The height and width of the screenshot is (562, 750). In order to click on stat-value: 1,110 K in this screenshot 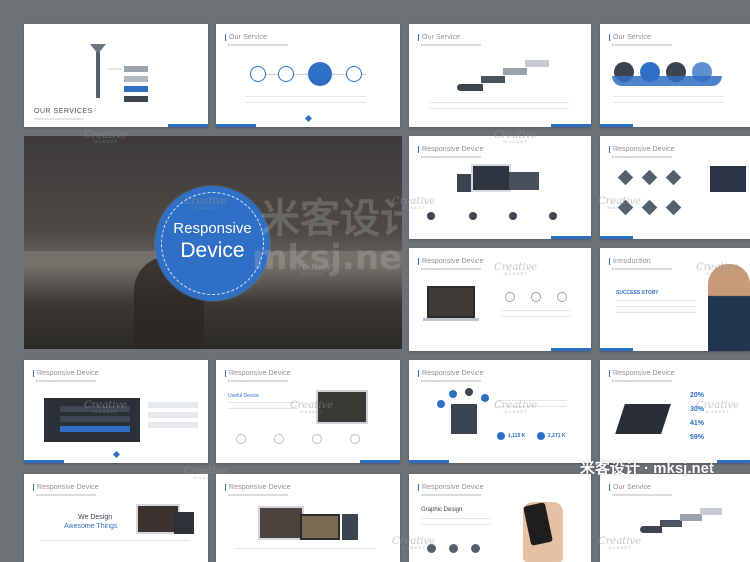, I will do `click(517, 436)`.